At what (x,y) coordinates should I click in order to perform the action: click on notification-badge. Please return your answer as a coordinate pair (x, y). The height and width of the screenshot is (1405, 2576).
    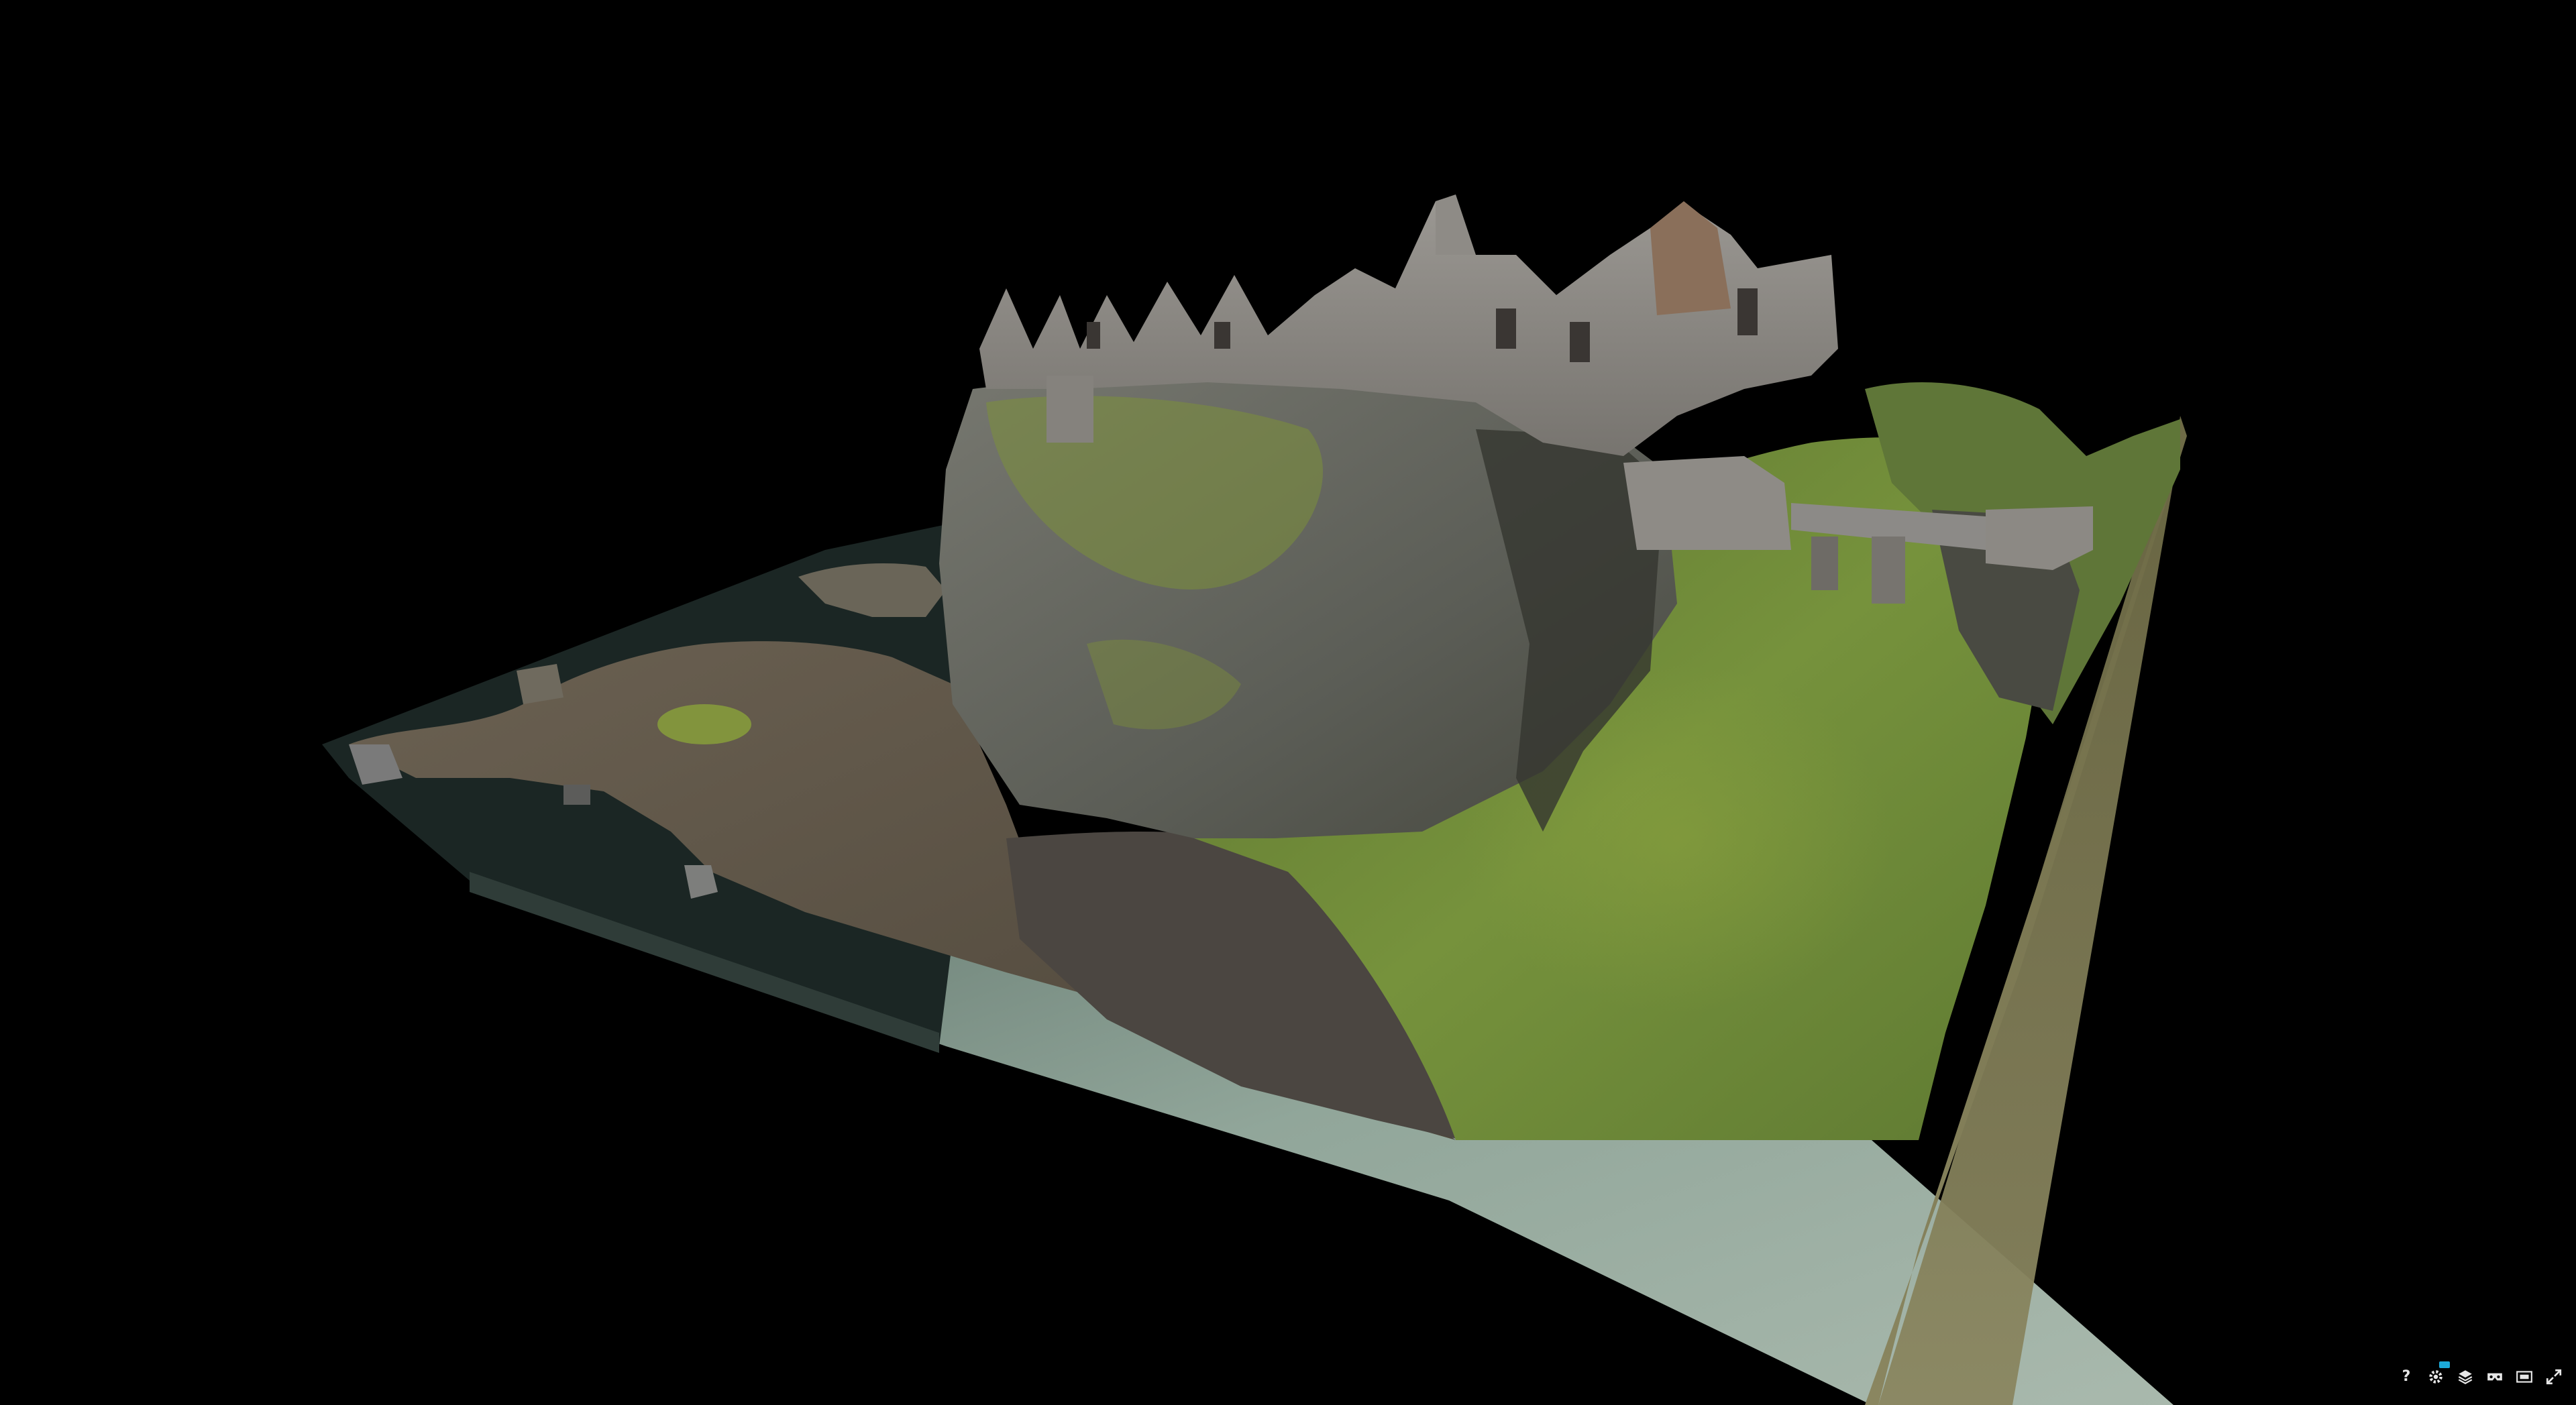
    Looking at the image, I should click on (2444, 1364).